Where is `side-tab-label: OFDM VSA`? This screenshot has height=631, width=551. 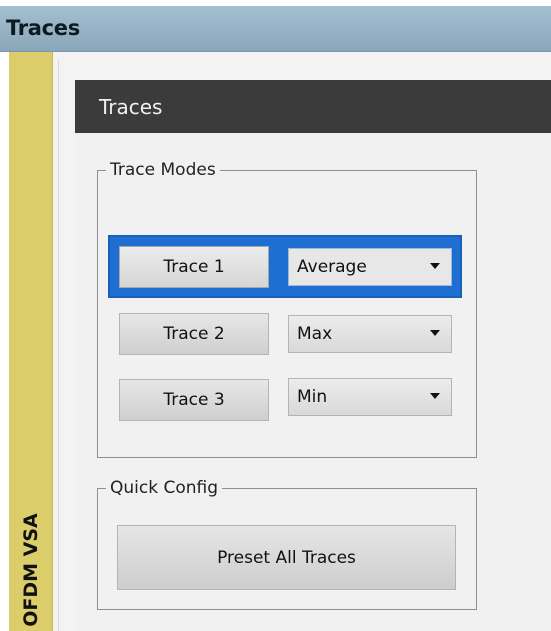
side-tab-label: OFDM VSA is located at coordinates (31, 570).